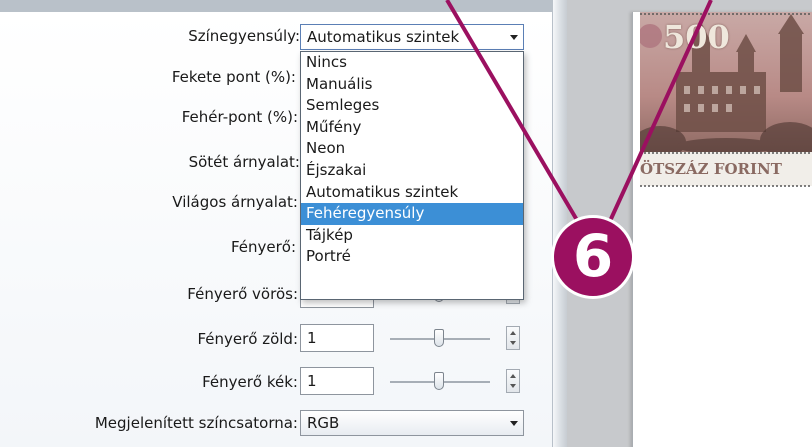 Image resolution: width=812 pixels, height=447 pixels. Describe the element at coordinates (312, 338) in the screenshot. I see `brightness-green-value: 1` at that location.